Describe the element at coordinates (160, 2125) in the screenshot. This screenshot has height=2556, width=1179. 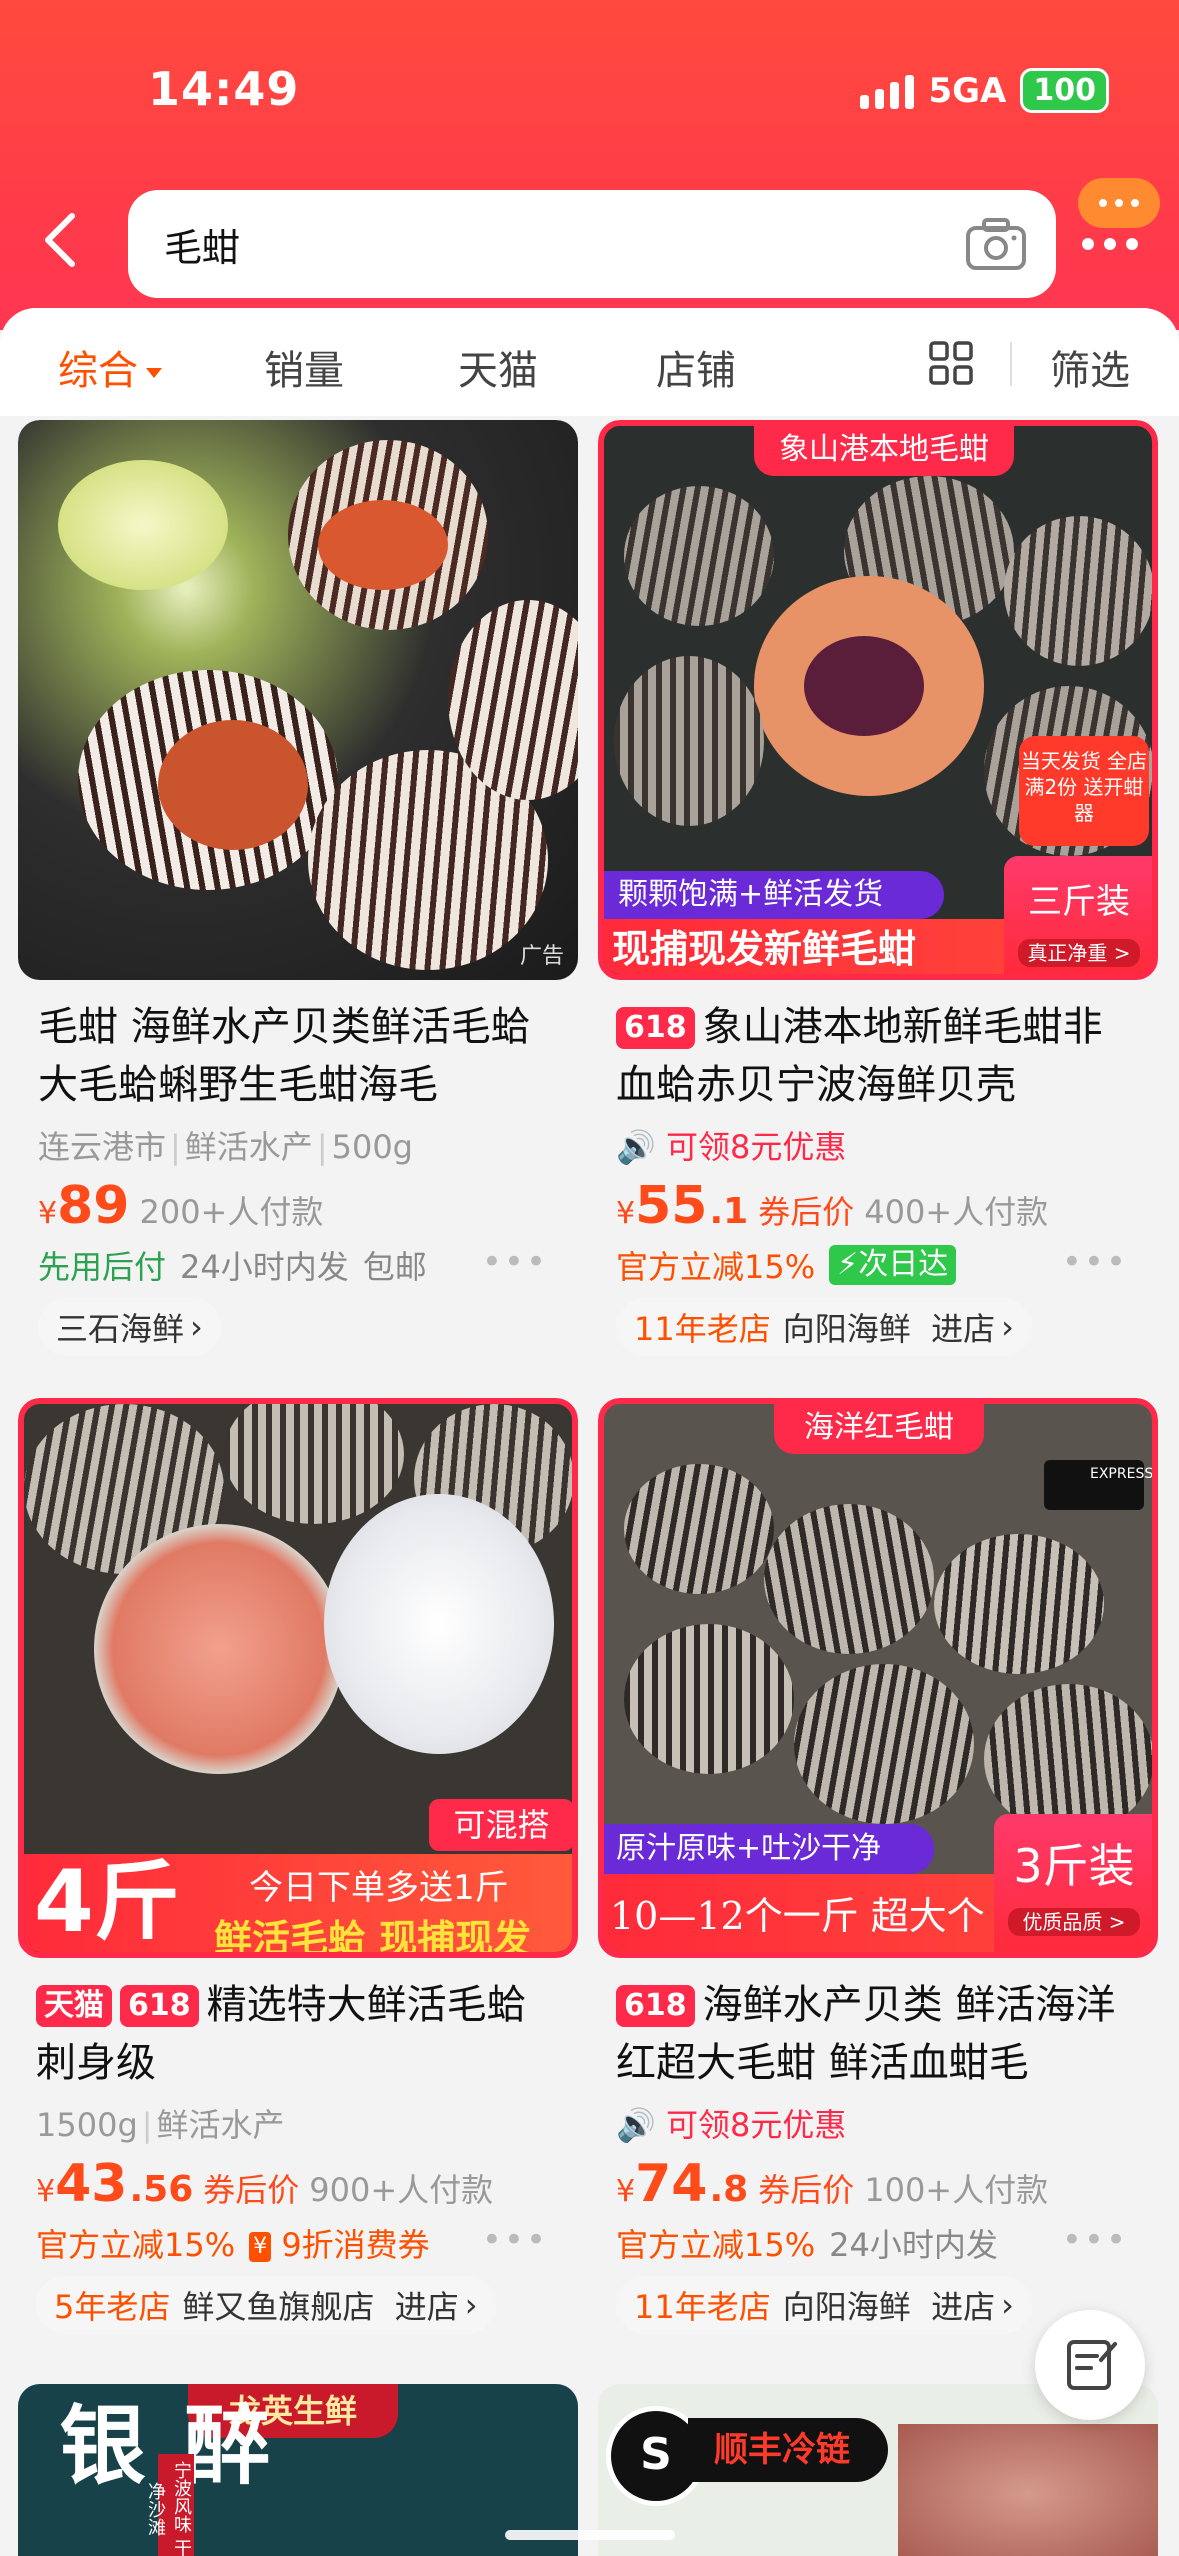
I see `product-attrs: 1500g | 鲜活水产` at that location.